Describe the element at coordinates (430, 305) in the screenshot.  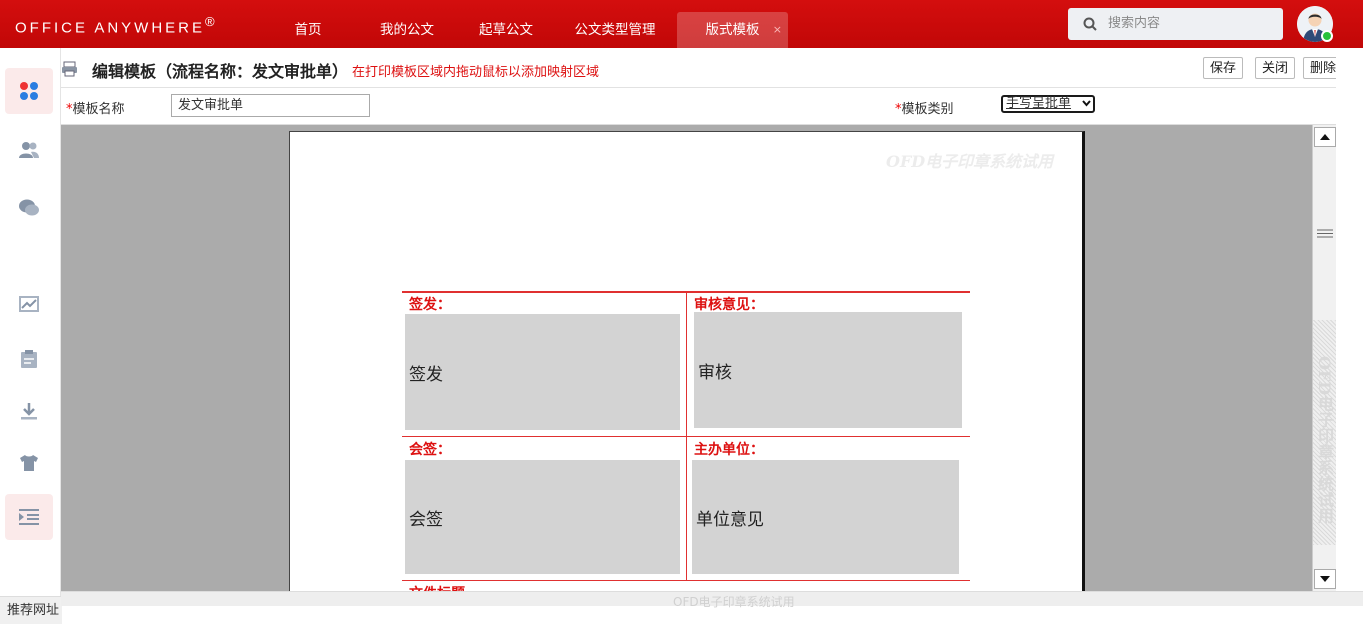
I see `cell-label-sign: 签发：` at that location.